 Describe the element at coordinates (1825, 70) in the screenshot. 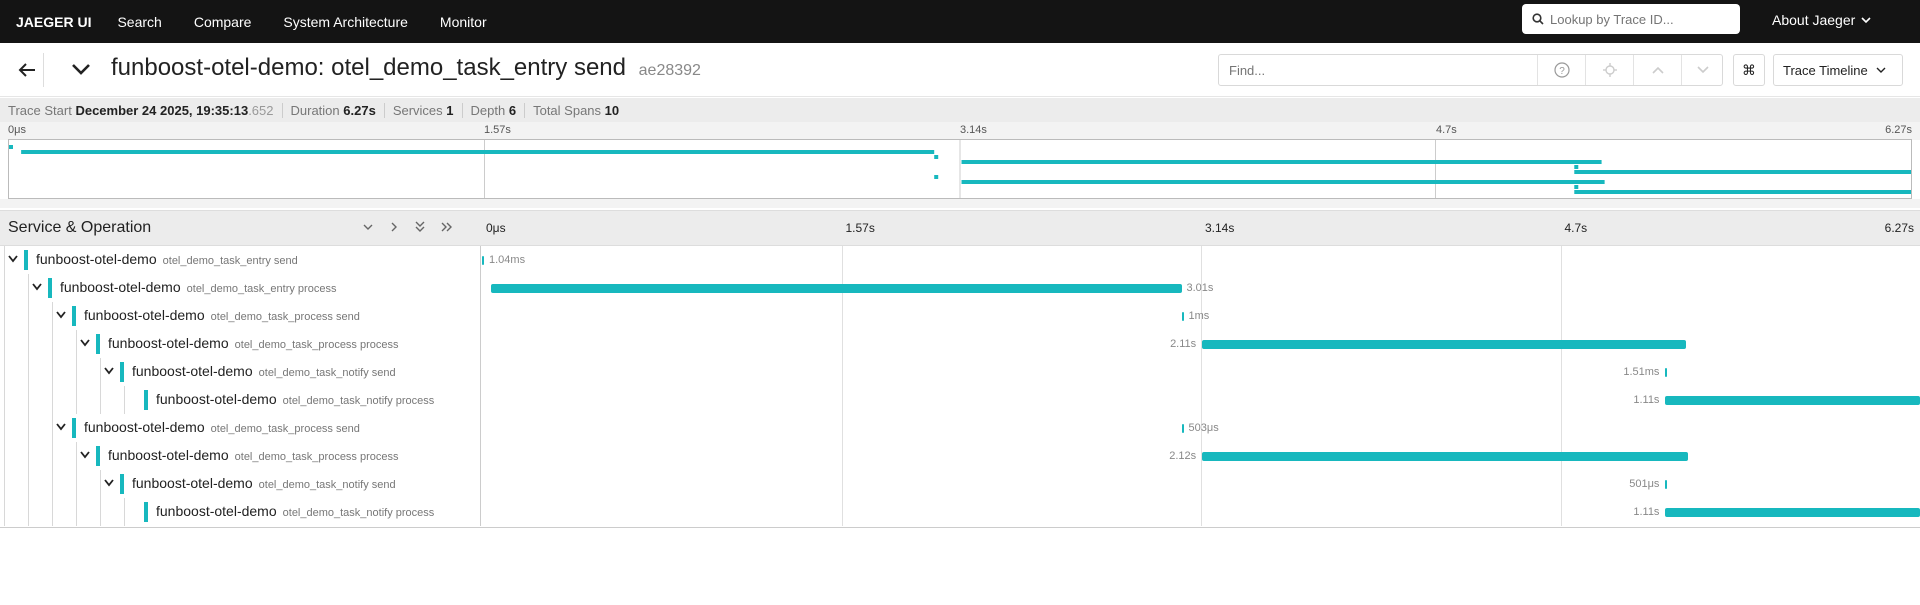

I see `view-select-value: Trace Timeline` at that location.